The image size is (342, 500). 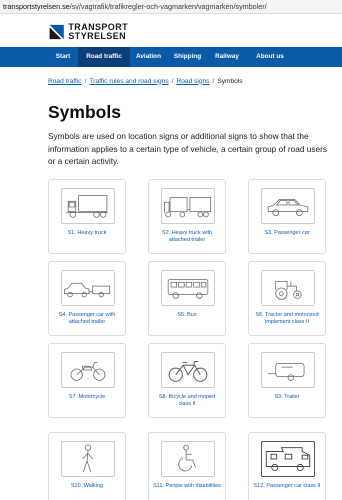 I want to click on tractor-icon, so click(x=288, y=288).